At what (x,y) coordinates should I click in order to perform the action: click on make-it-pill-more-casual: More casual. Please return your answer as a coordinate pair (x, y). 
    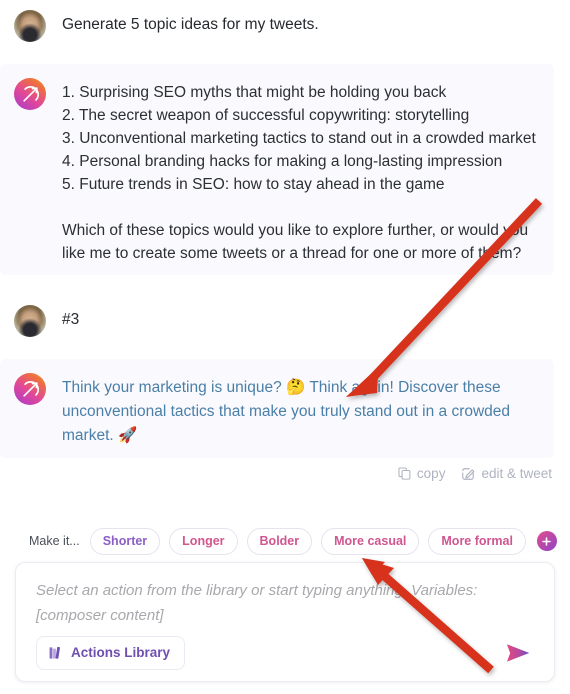
    Looking at the image, I should click on (370, 541).